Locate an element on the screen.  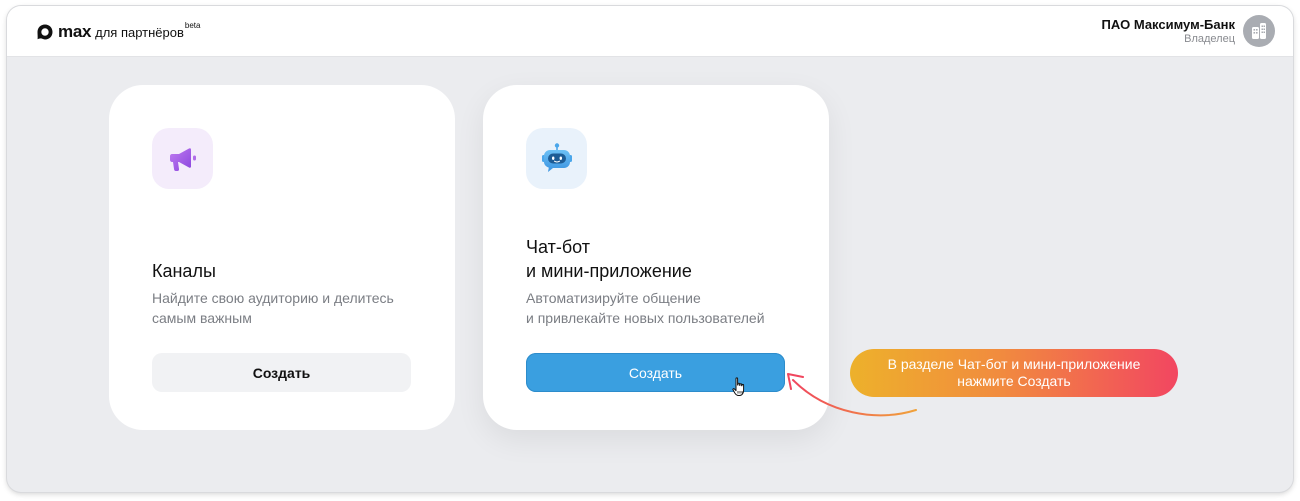
hand-cursor-icon is located at coordinates (738, 386).